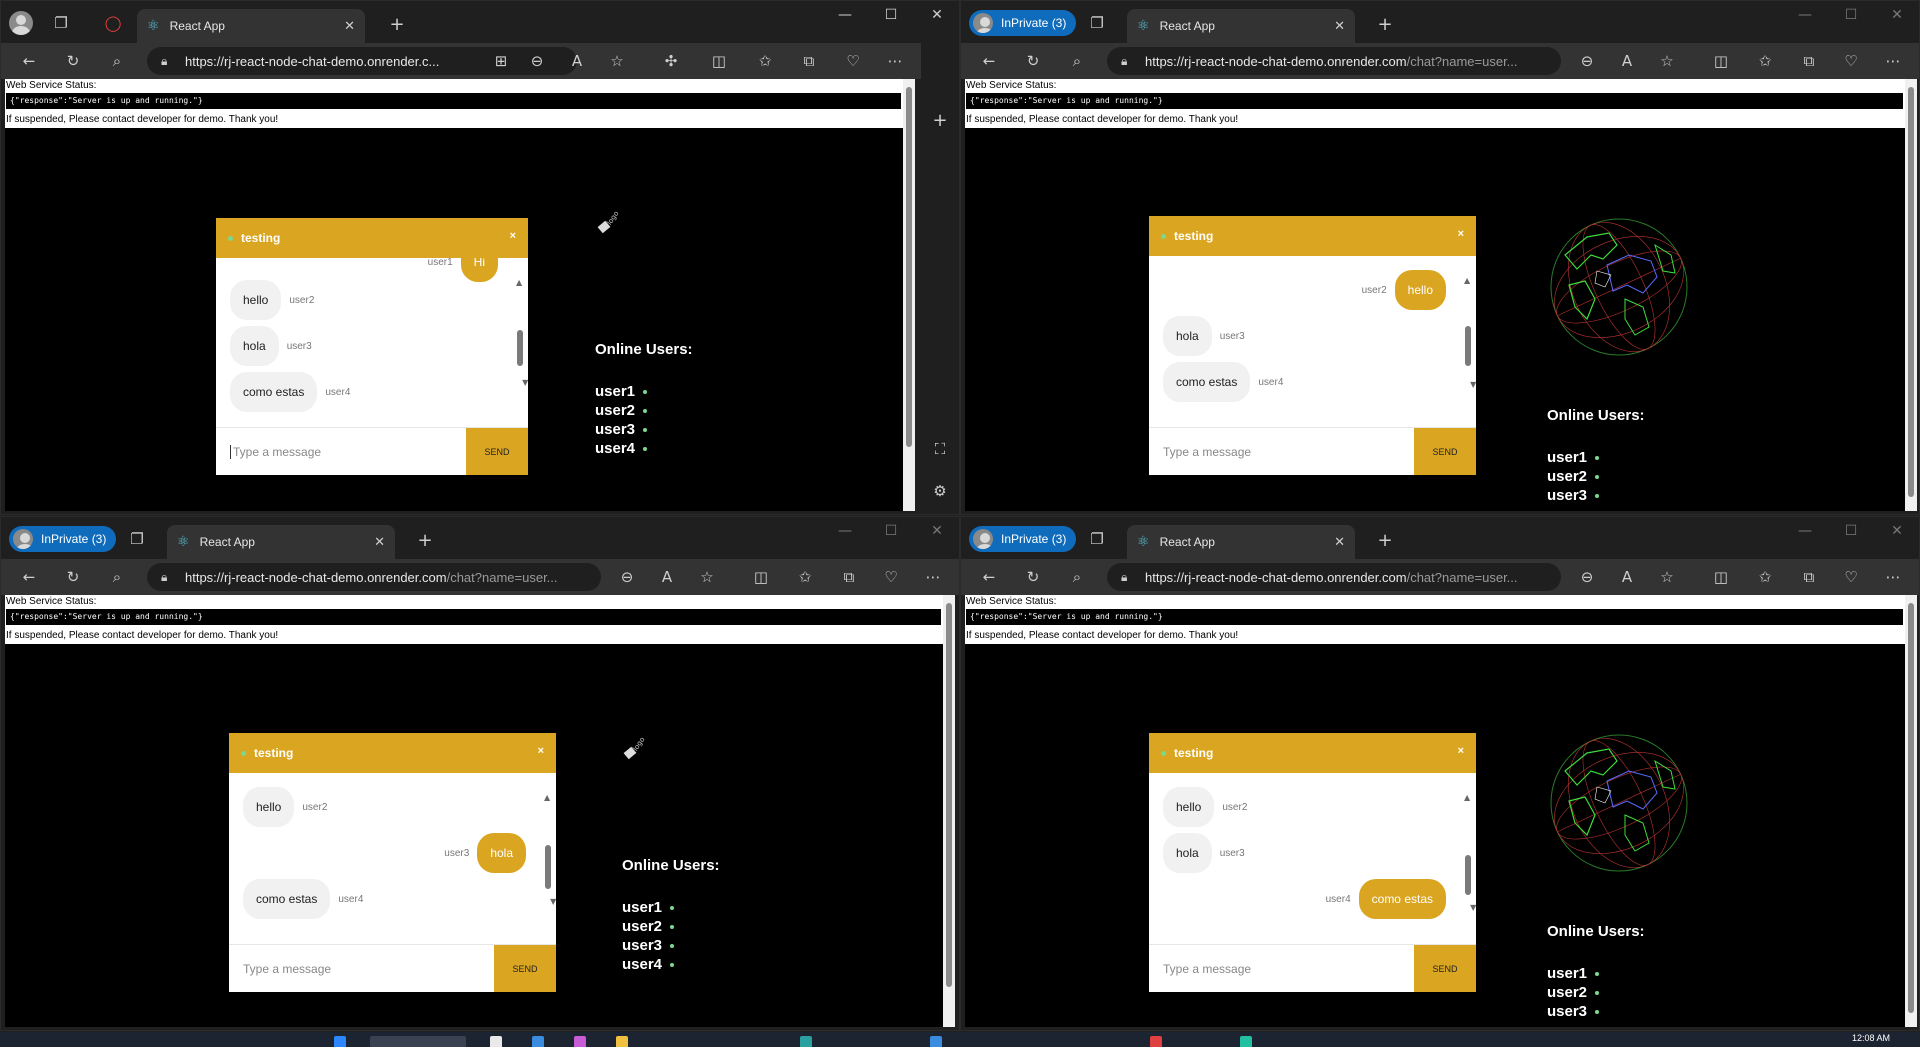 Image resolution: width=1920 pixels, height=1047 pixels. What do you see at coordinates (340, 1041) in the screenshot?
I see `start-icon` at bounding box center [340, 1041].